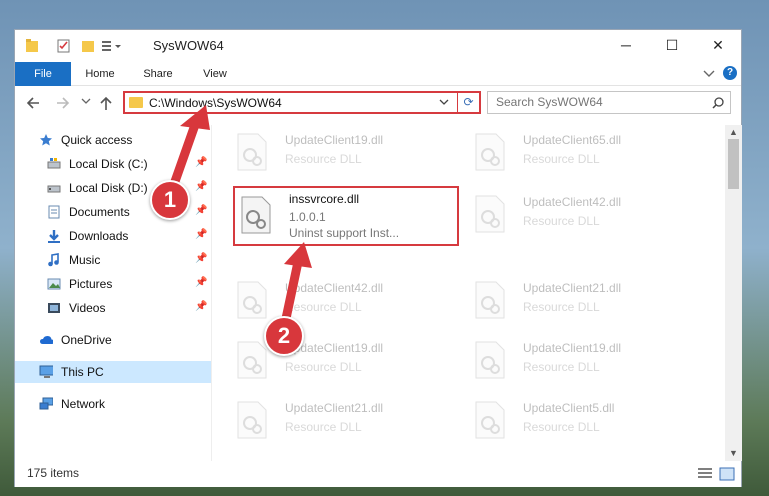  What do you see at coordinates (100, 74) in the screenshot?
I see `tab-home: Home` at bounding box center [100, 74].